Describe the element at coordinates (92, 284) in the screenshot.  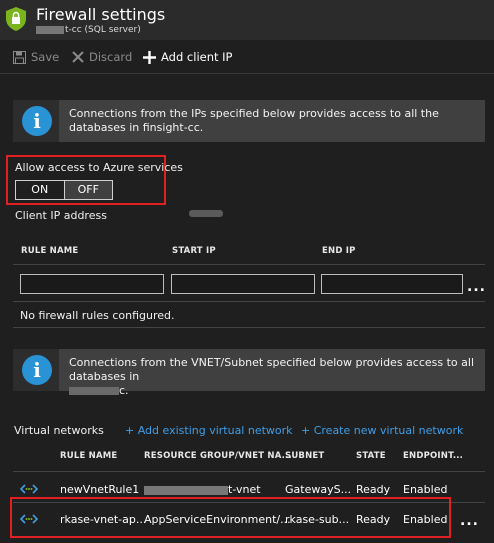
I see `rule-name-input` at that location.